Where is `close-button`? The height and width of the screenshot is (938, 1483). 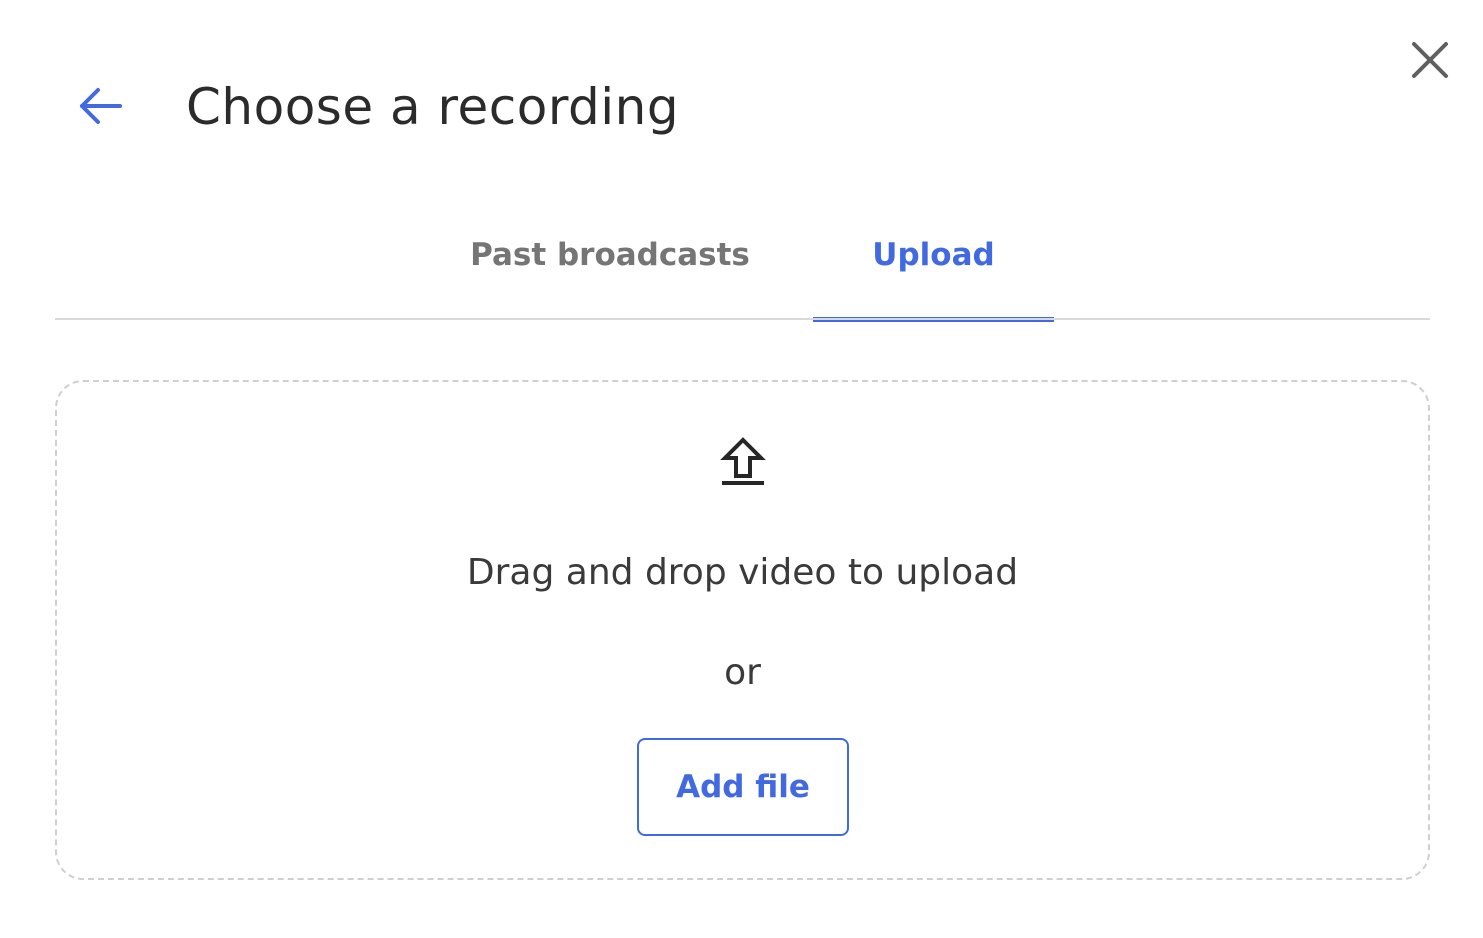 close-button is located at coordinates (1430, 60).